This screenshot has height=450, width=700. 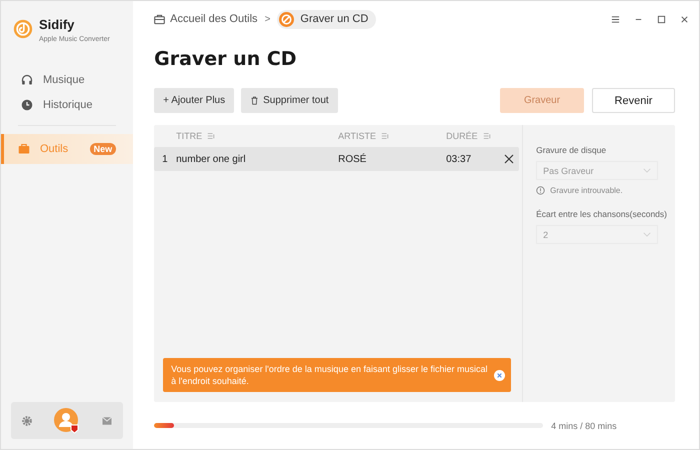 I want to click on warning-text: Gravure introuvable., so click(x=586, y=190).